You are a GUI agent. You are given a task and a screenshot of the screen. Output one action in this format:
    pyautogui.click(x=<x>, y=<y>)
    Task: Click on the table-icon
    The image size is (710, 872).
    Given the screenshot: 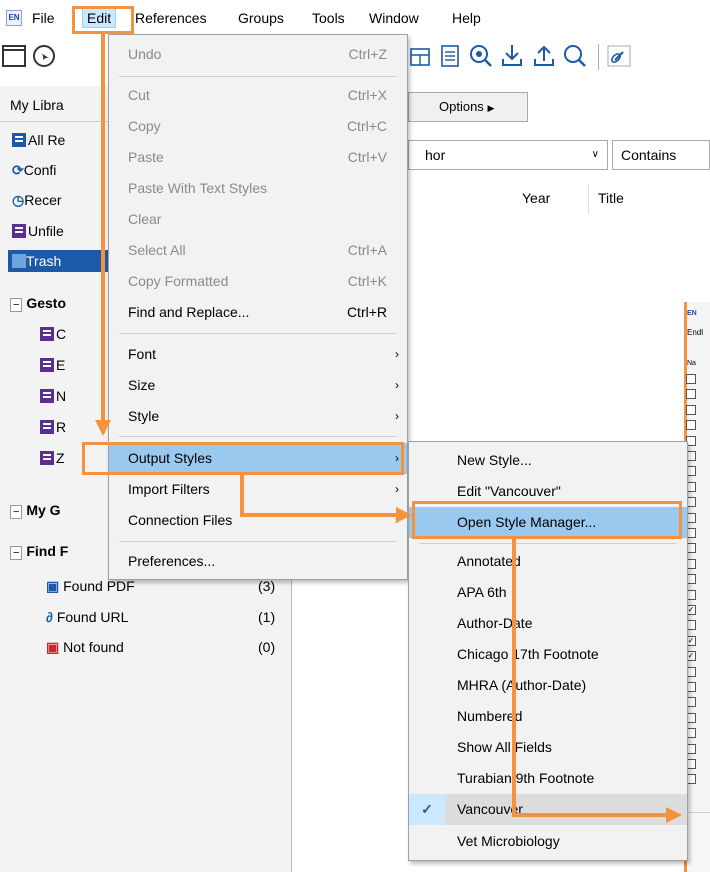 What is the action you would take?
    pyautogui.click(x=421, y=56)
    